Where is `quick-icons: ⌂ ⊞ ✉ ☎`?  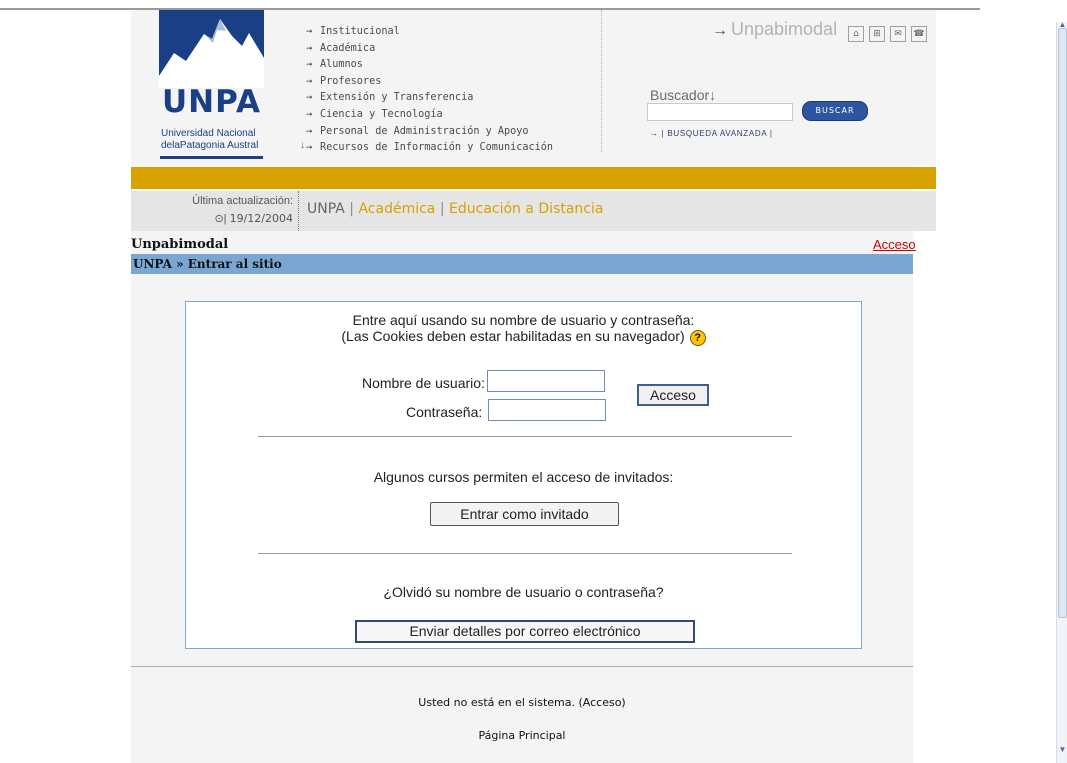 quick-icons: ⌂ ⊞ ✉ ☎ is located at coordinates (887, 34).